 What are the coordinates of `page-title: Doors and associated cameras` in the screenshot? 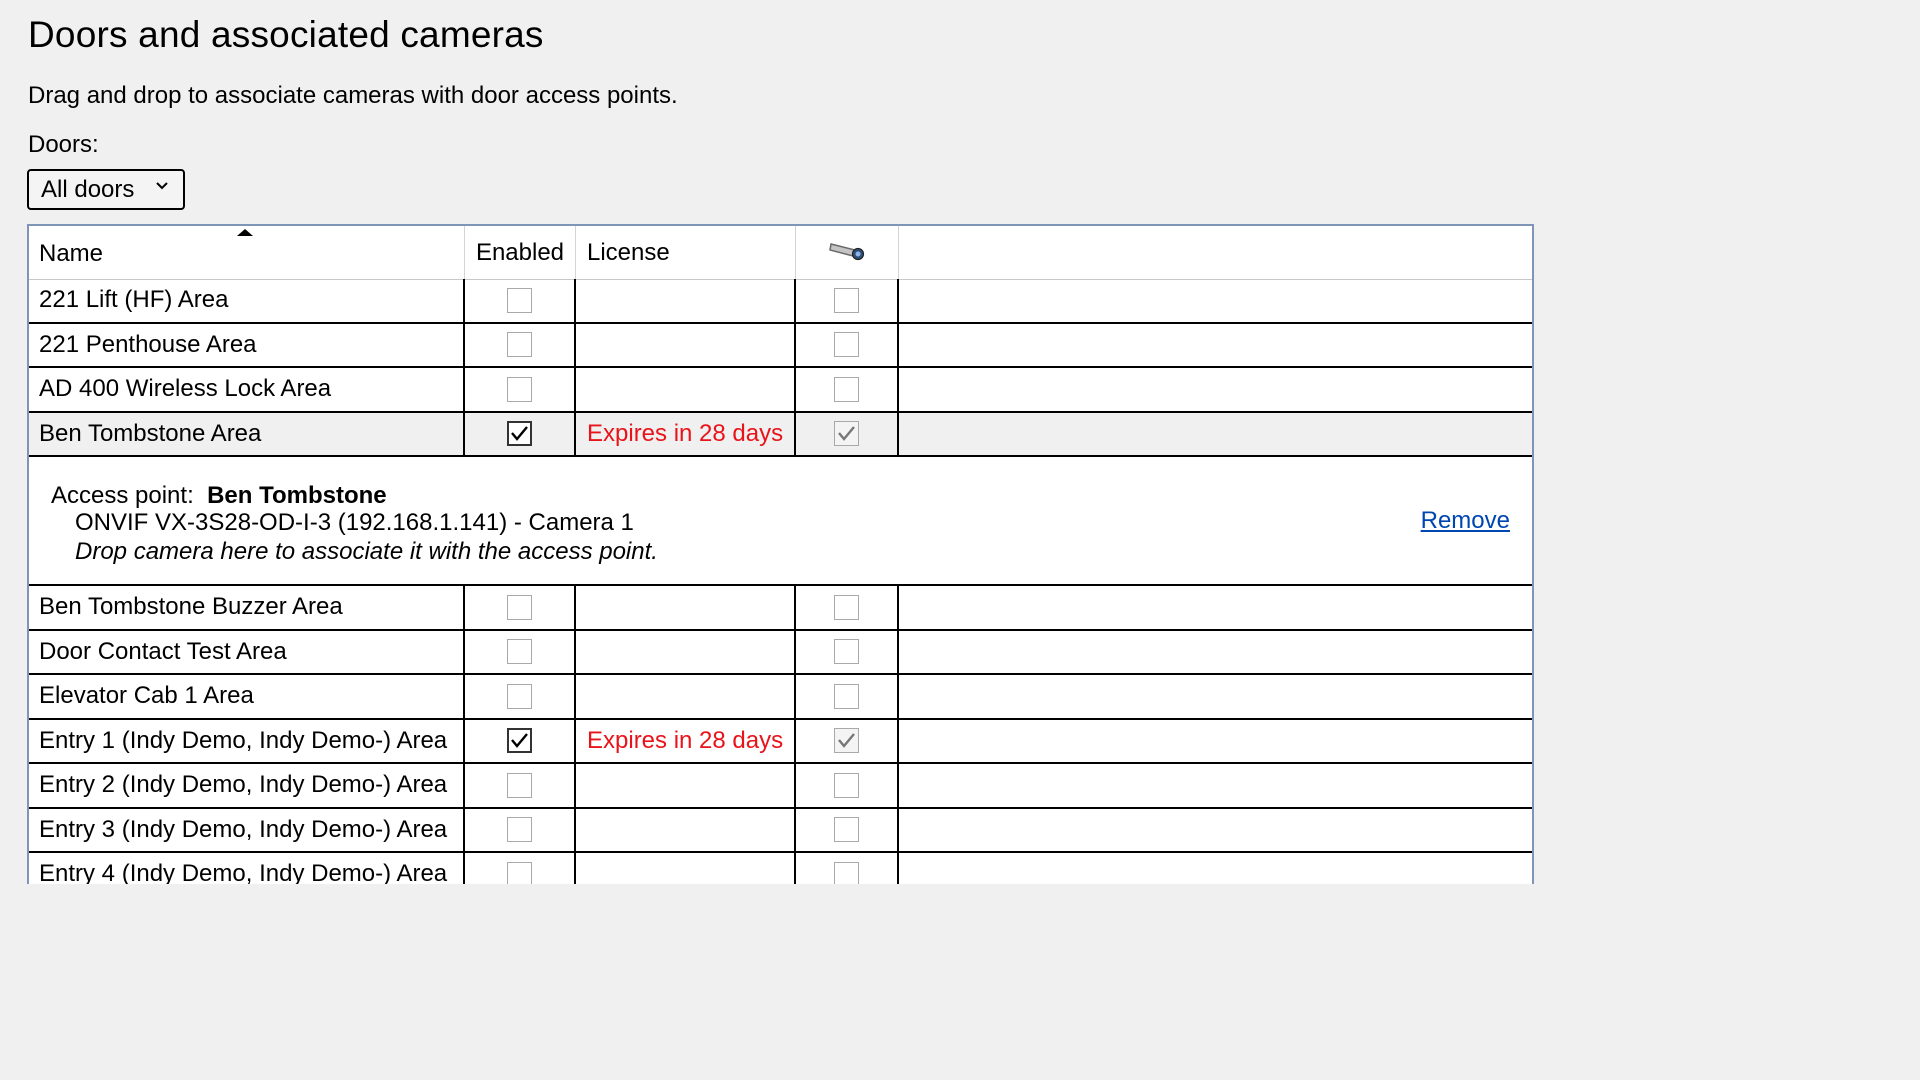 It's located at (286, 34).